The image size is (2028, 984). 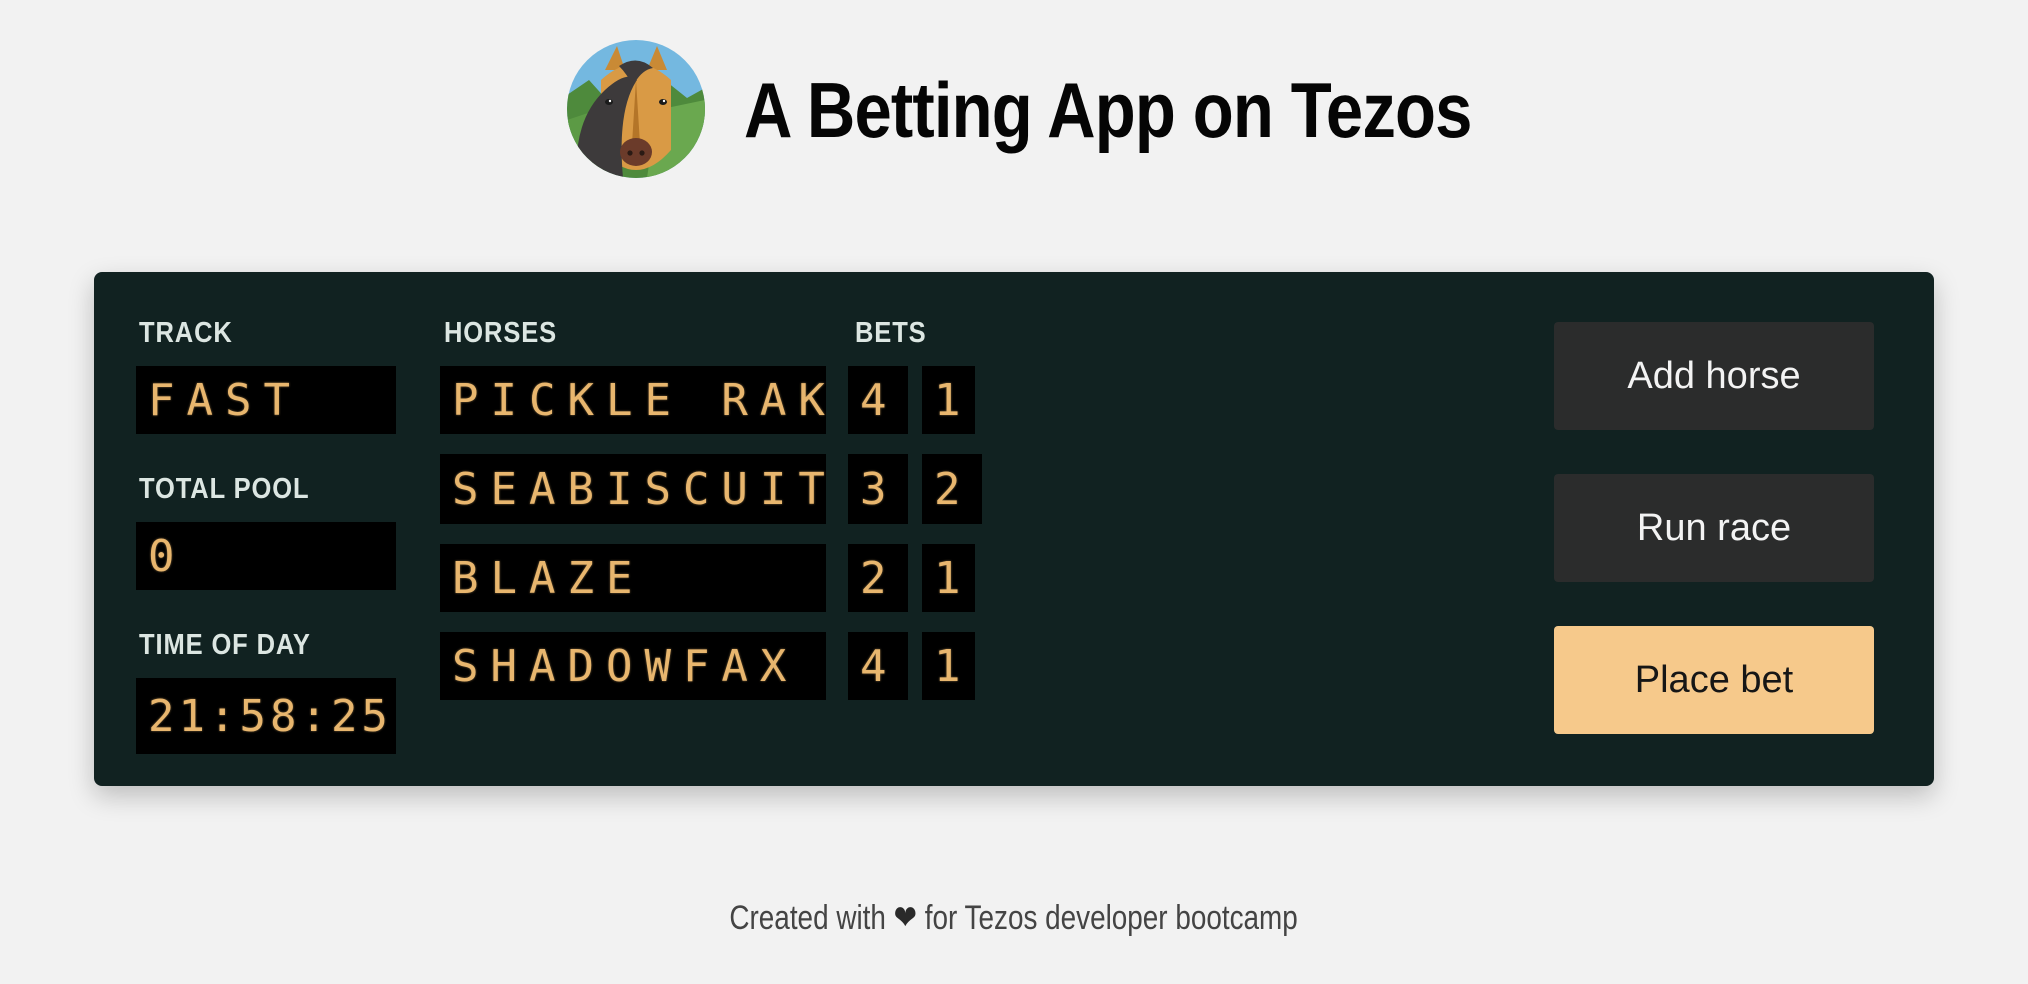 I want to click on footer-prefix: Created with, so click(x=808, y=918).